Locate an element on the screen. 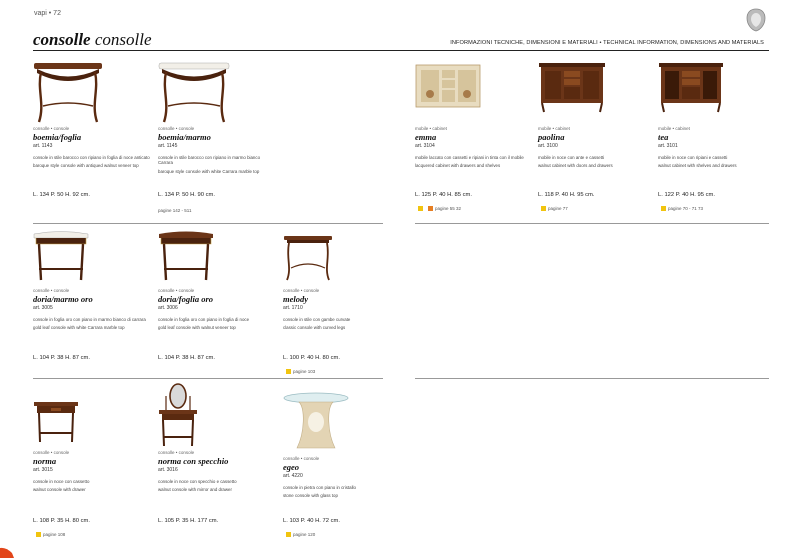 Image resolution: width=800 pixels, height=558 pixels. product-name: paolina is located at coordinates (551, 137).